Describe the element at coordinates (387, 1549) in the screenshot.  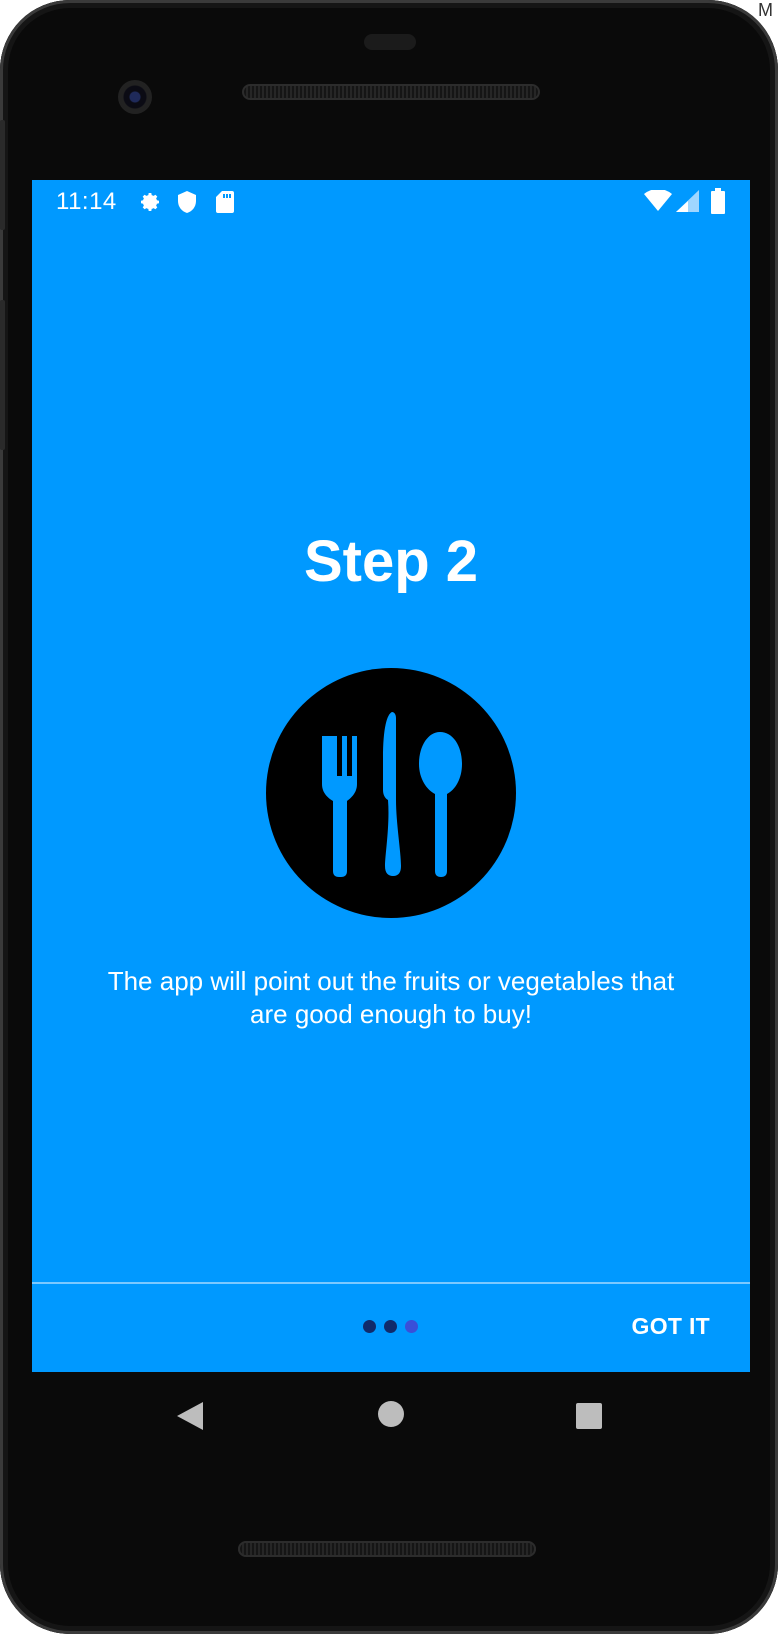
I see `bottom-speaker` at that location.